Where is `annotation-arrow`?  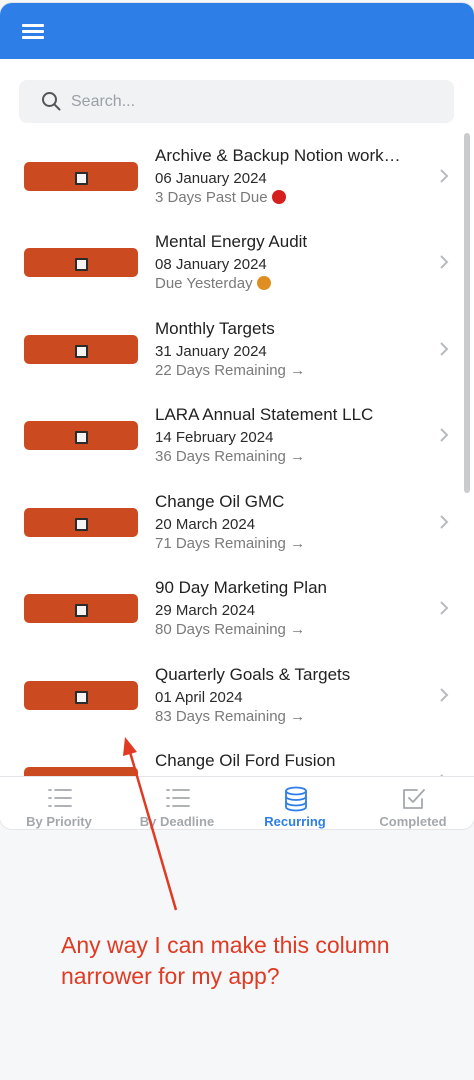
annotation-arrow is located at coordinates (150, 824).